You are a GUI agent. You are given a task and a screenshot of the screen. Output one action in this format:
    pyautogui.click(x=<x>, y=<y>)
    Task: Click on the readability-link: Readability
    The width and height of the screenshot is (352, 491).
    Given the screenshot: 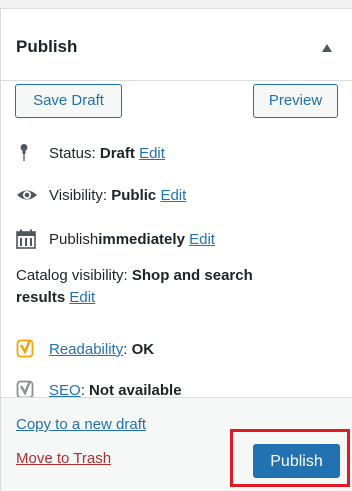 What is the action you would take?
    pyautogui.click(x=86, y=349)
    